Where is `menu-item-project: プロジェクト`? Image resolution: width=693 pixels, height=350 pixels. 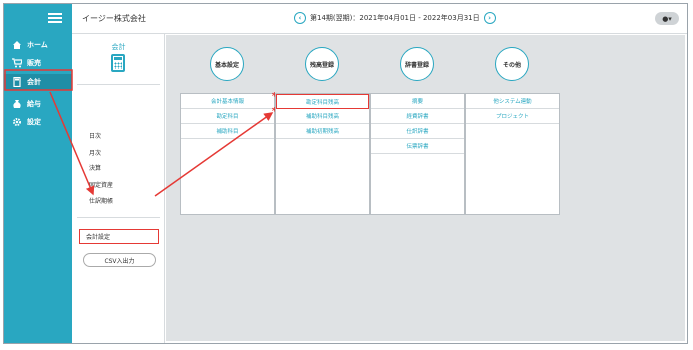
menu-item-project: プロジェクト is located at coordinates (512, 116).